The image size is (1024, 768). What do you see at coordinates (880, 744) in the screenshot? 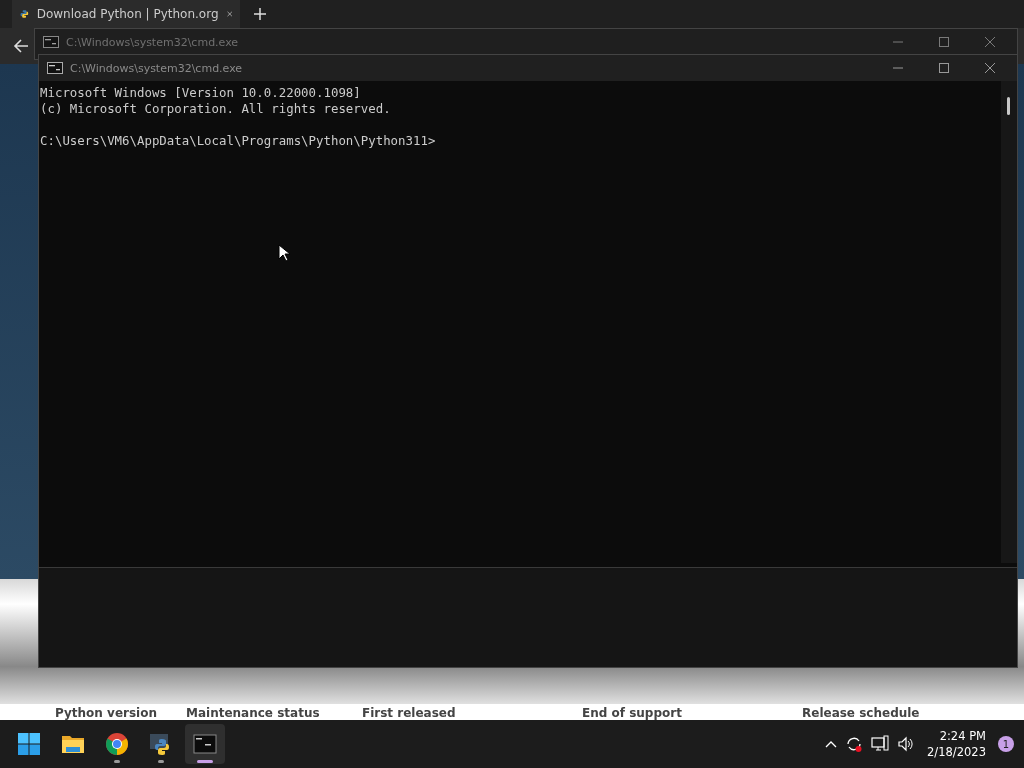
I see `network-icon` at bounding box center [880, 744].